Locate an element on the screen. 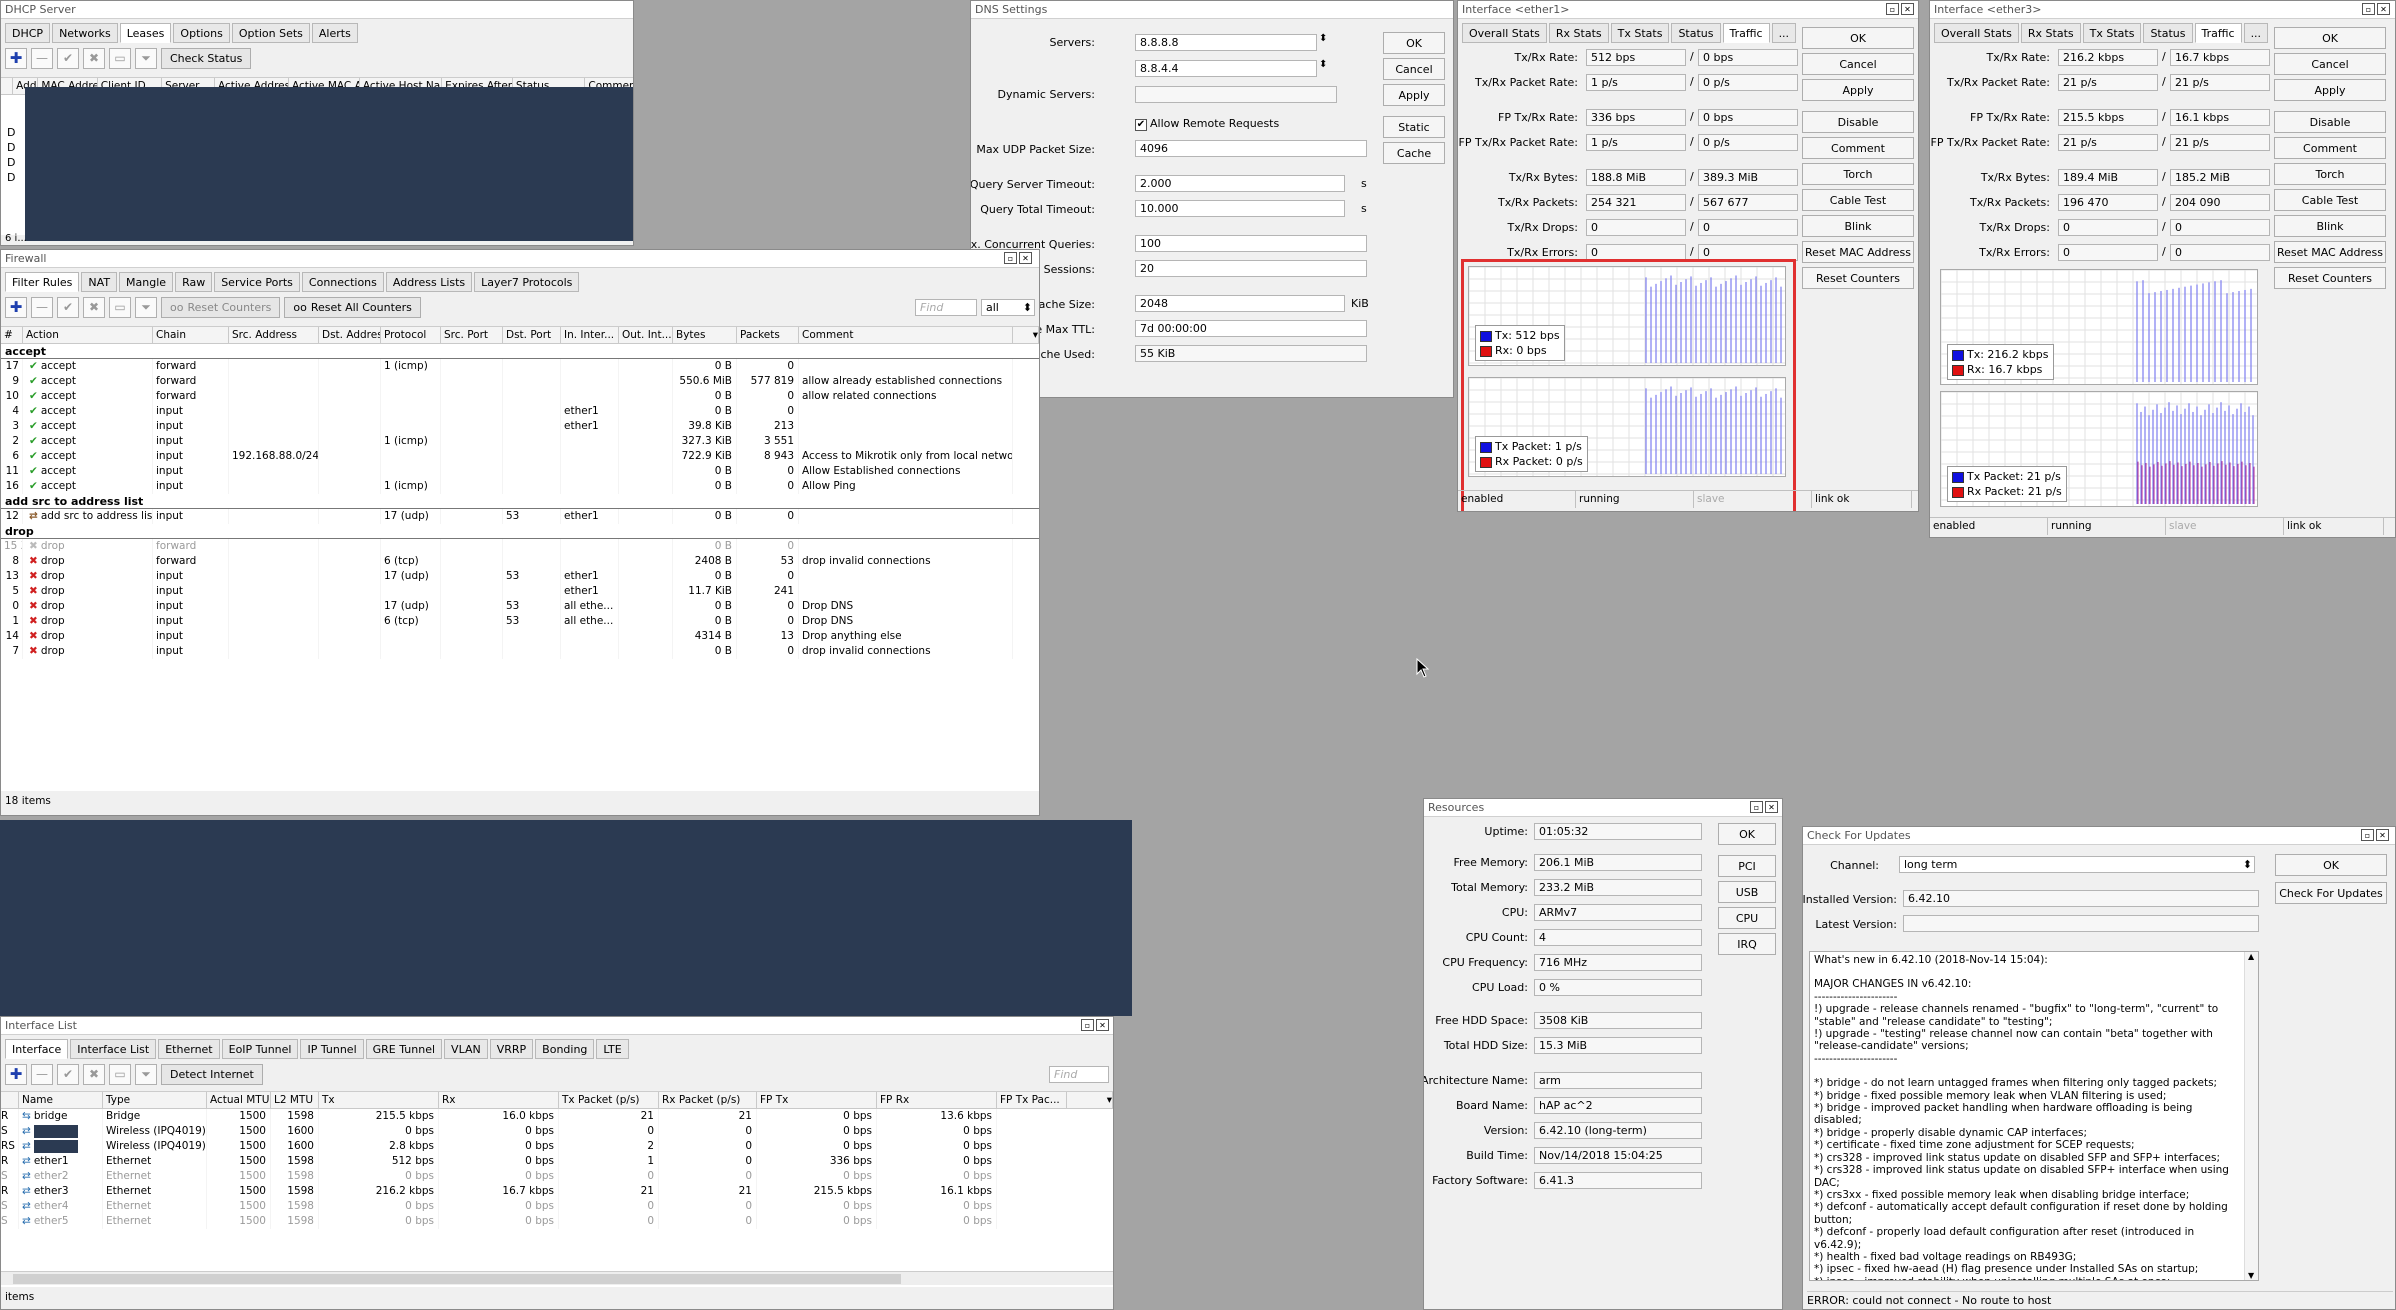  blink-button: Blink is located at coordinates (2330, 226).